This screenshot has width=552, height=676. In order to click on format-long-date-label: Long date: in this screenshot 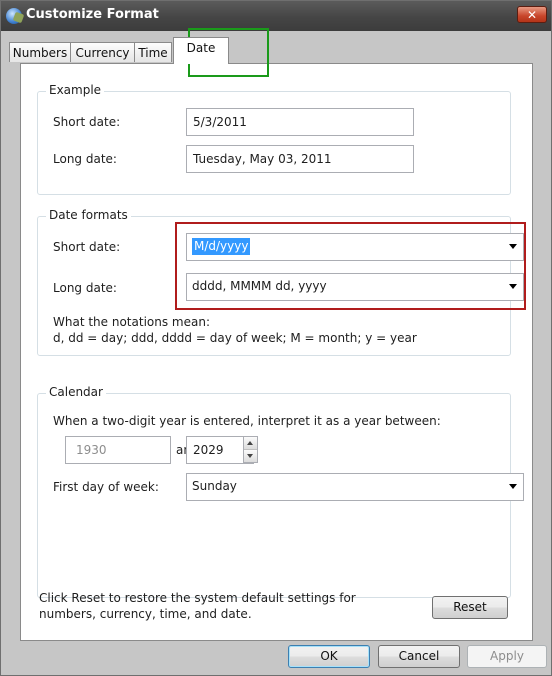, I will do `click(85, 288)`.